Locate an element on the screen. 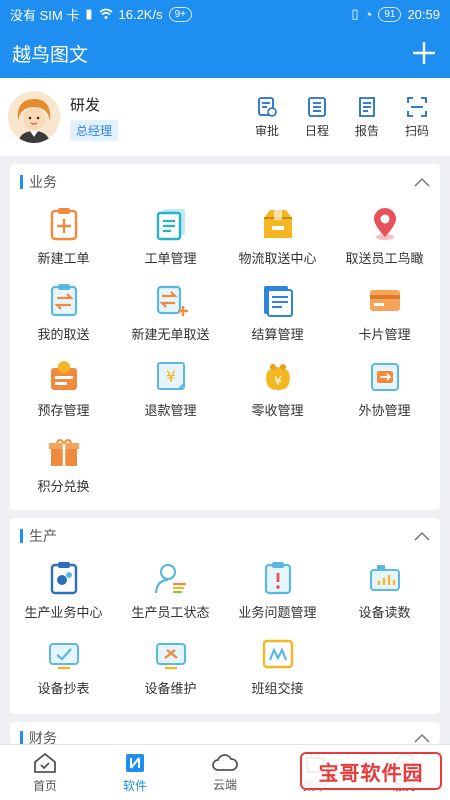 This screenshot has height=800, width=450. issue-icon is located at coordinates (277, 578).